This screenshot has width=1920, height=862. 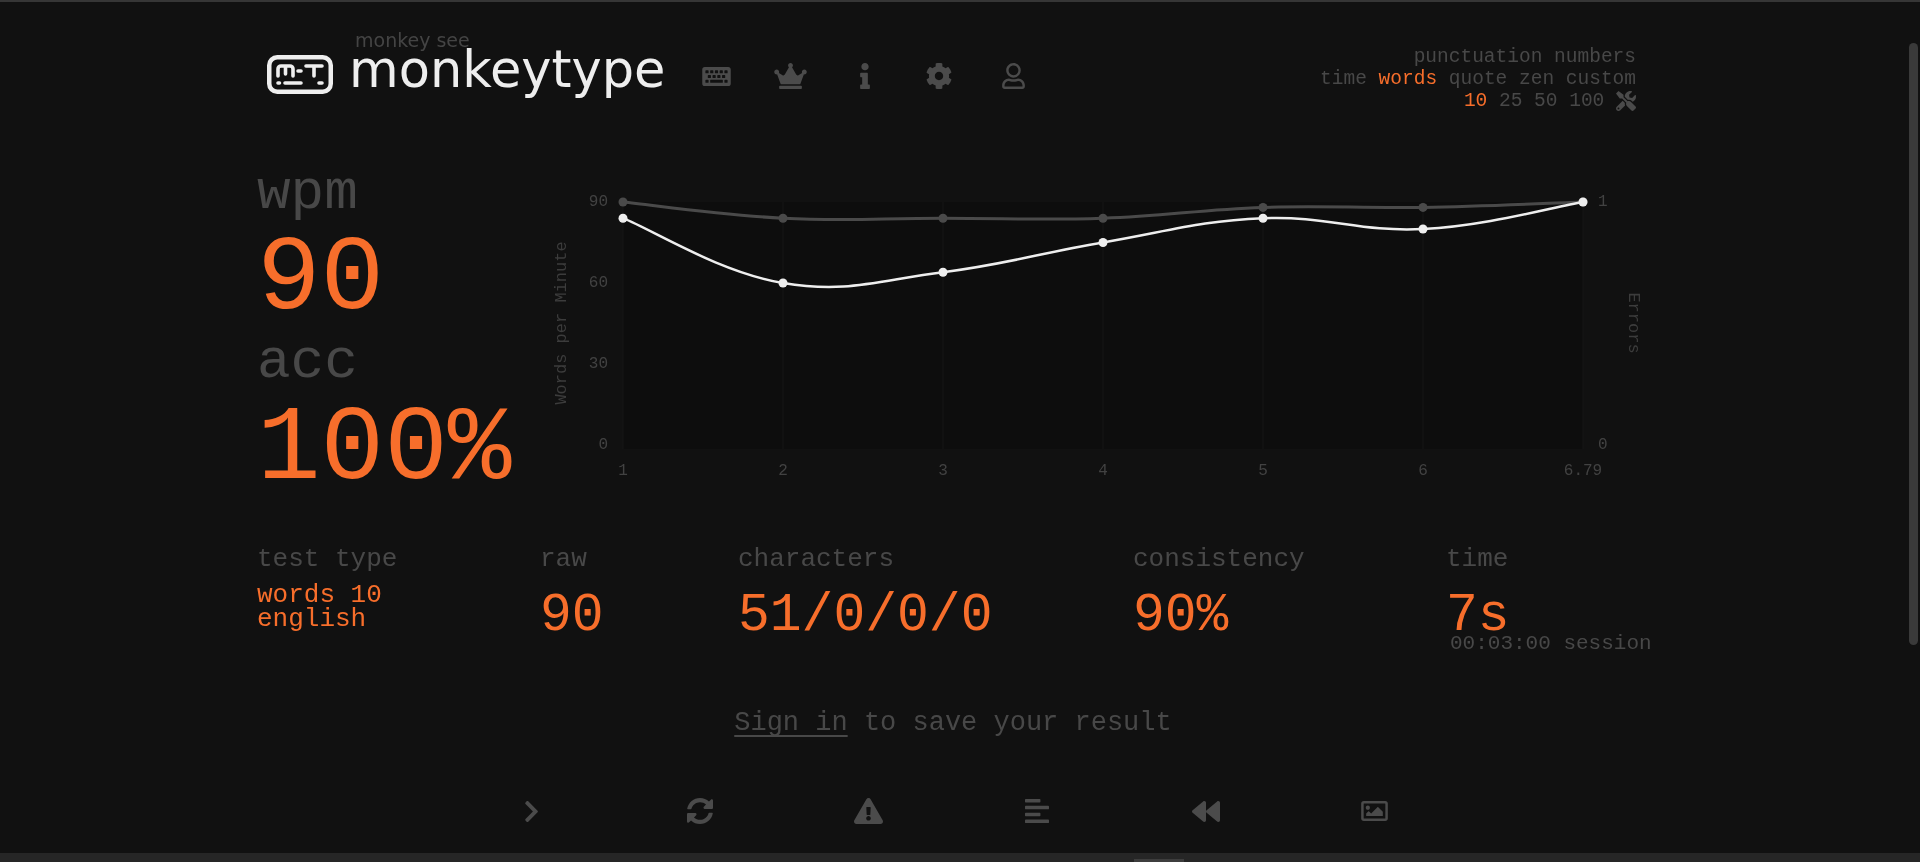 I want to click on tools-icon, so click(x=1626, y=100).